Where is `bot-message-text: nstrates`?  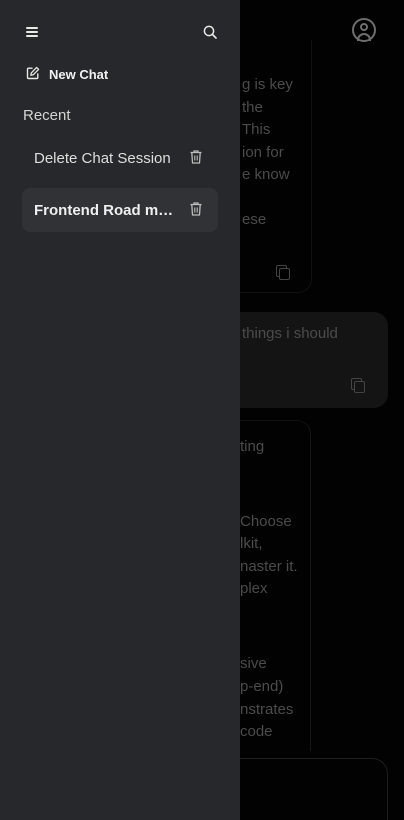
bot-message-text: nstrates is located at coordinates (267, 709).